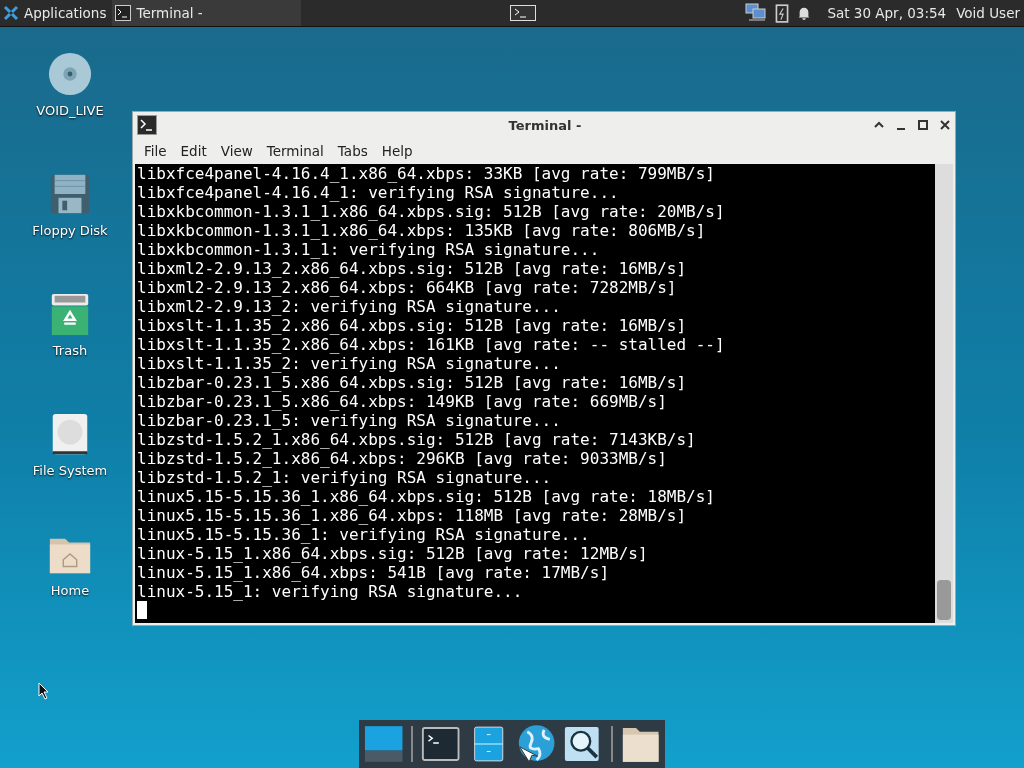 This screenshot has width=1024, height=768. Describe the element at coordinates (756, 13) in the screenshot. I see `network-icon` at that location.